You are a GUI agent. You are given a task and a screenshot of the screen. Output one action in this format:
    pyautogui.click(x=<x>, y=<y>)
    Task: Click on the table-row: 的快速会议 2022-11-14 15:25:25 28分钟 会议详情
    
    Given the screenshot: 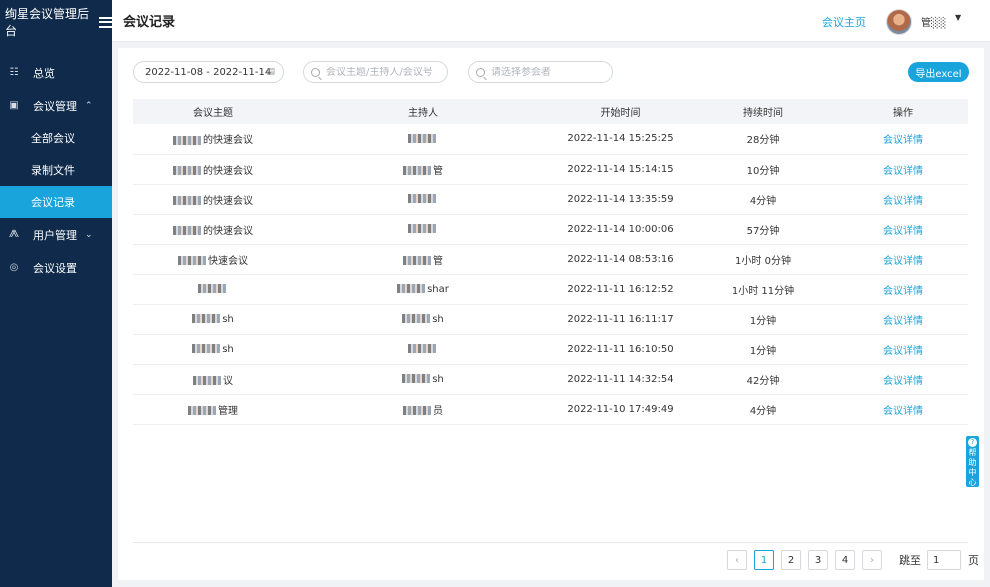 What is the action you would take?
    pyautogui.click(x=550, y=139)
    